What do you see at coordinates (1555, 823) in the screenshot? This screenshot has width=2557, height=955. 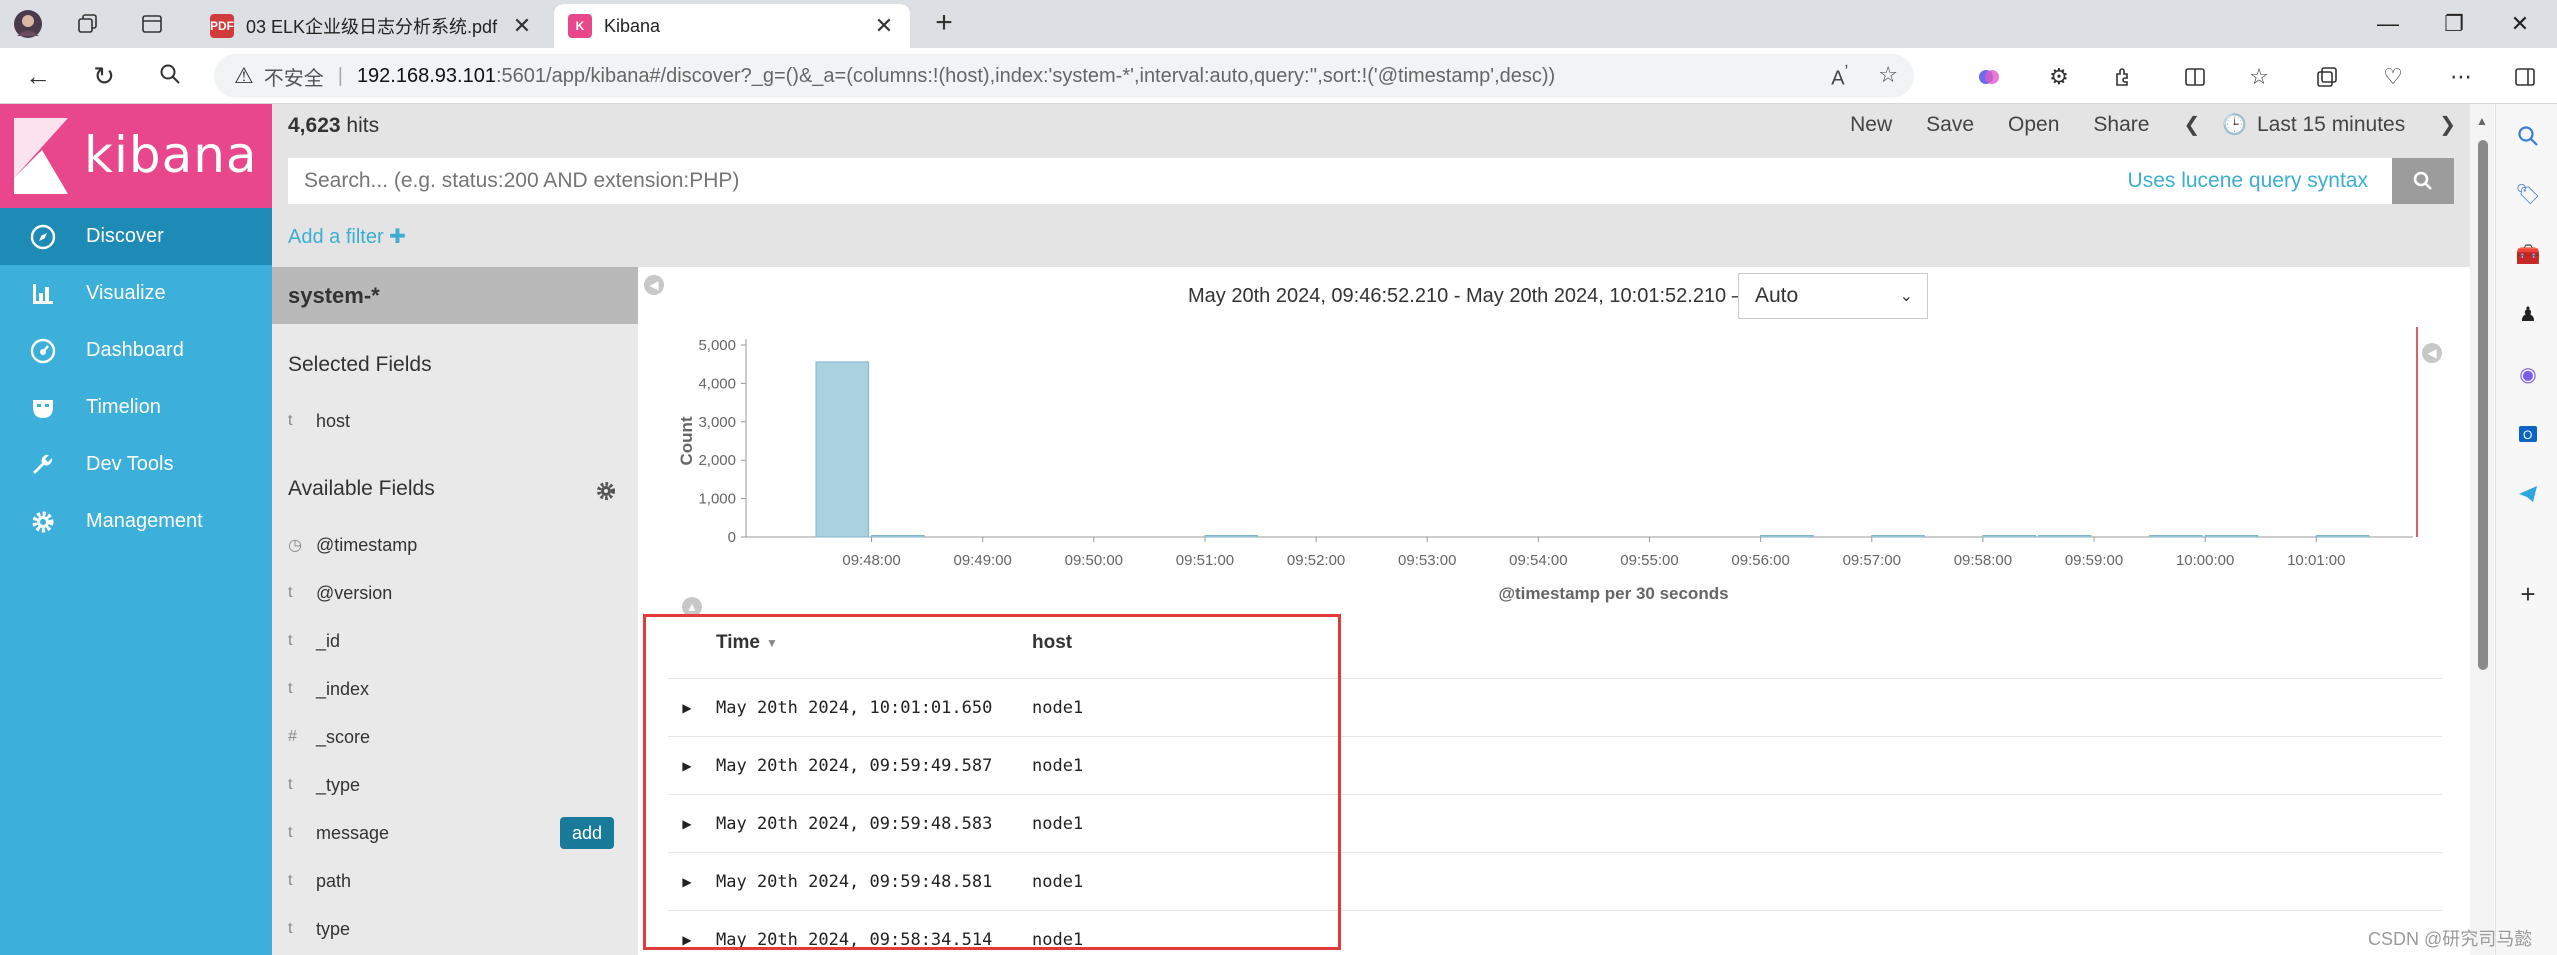 I see `table-row: ▶ May 20th 2024, 09:59:48.583 node1` at bounding box center [1555, 823].